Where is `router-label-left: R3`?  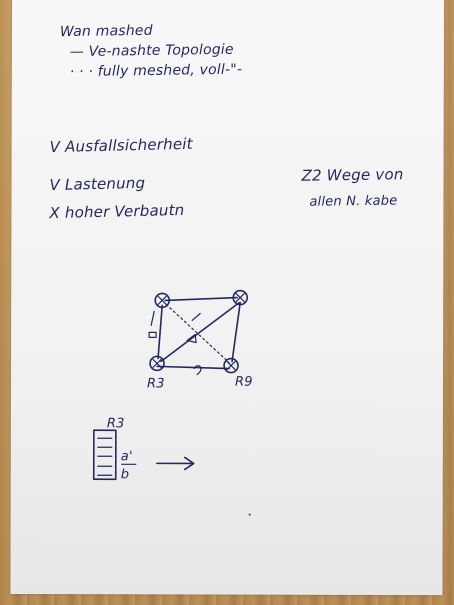
router-label-left: R3 is located at coordinates (155, 384).